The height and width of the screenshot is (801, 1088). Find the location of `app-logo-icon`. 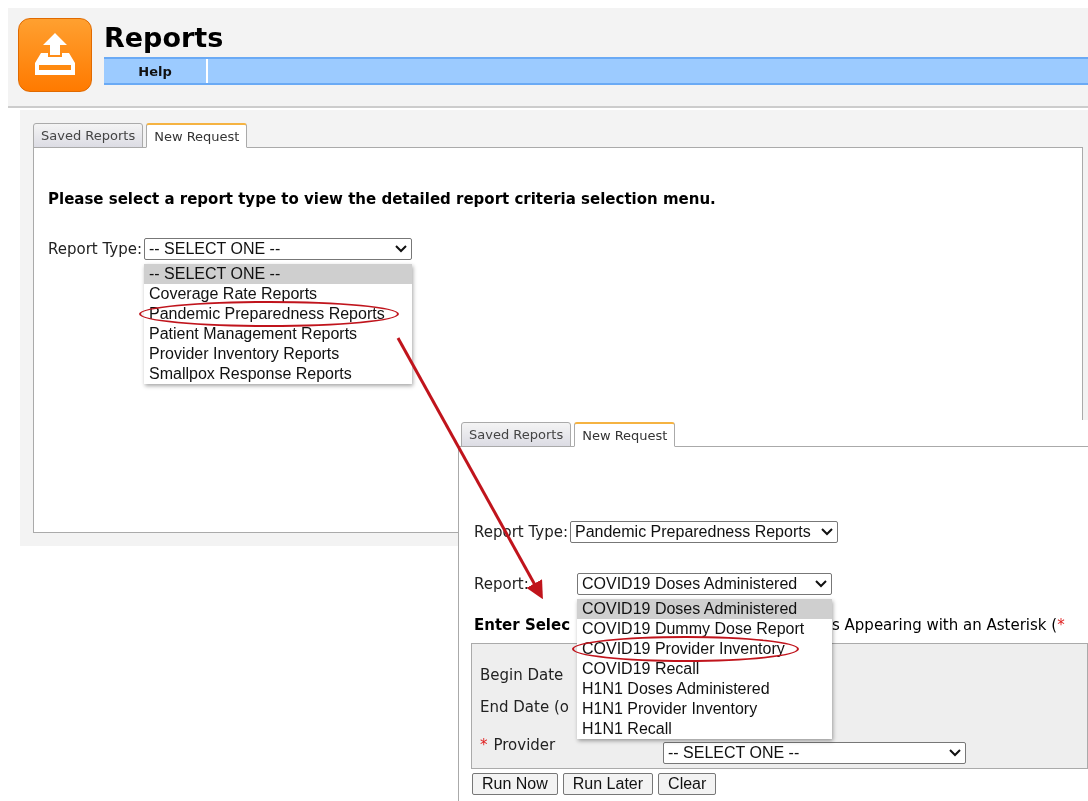

app-logo-icon is located at coordinates (55, 55).